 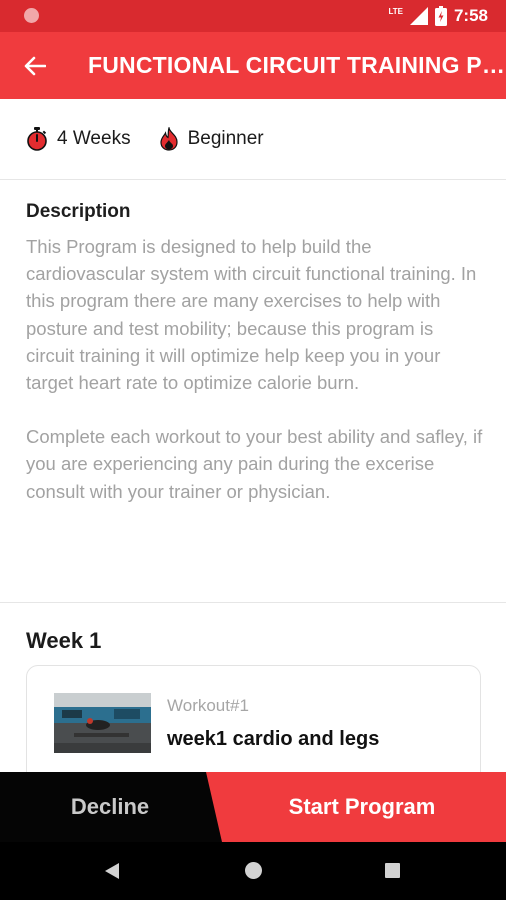 I want to click on notification-dot-icon, so click(x=31, y=15).